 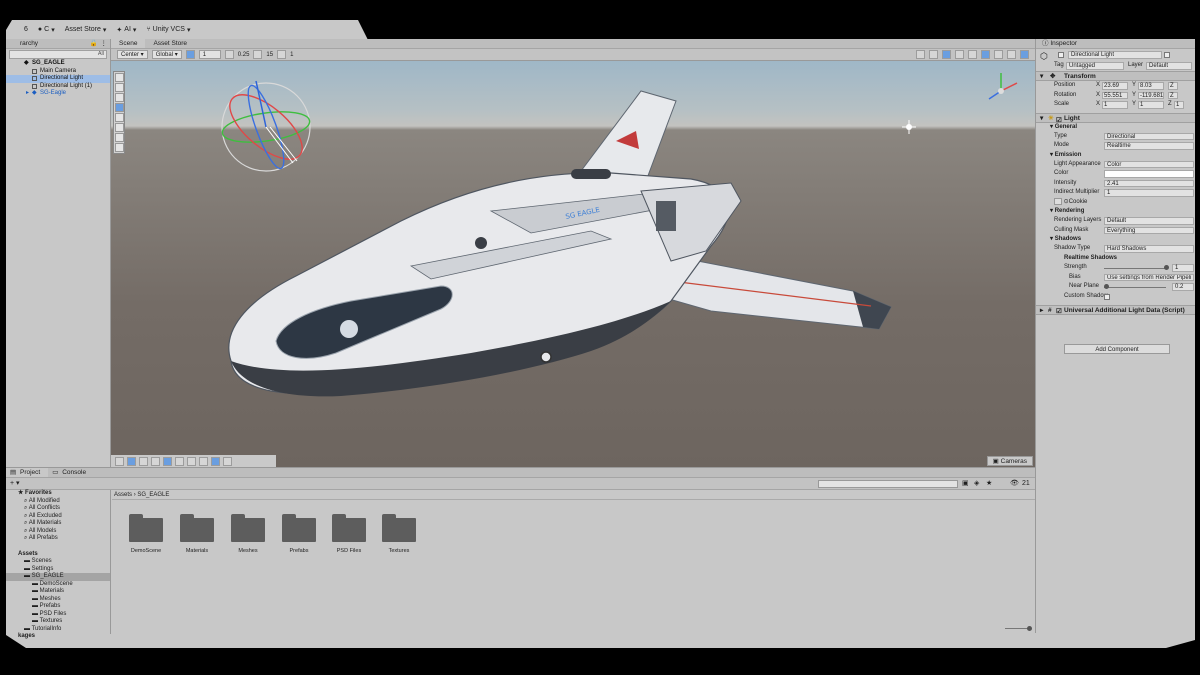 What do you see at coordinates (58, 622) in the screenshot?
I see `asset-folder: ▬ Textures` at bounding box center [58, 622].